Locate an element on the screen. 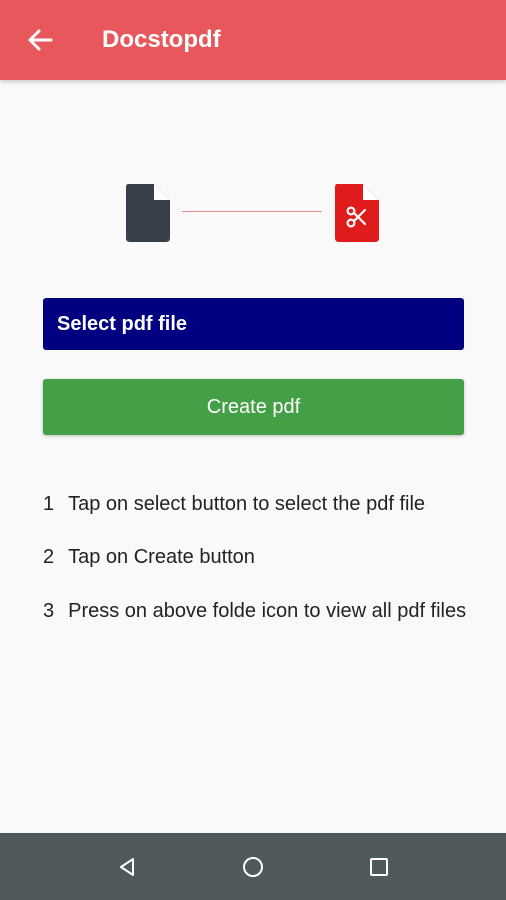 The width and height of the screenshot is (506, 900). nav-recents-button is located at coordinates (379, 867).